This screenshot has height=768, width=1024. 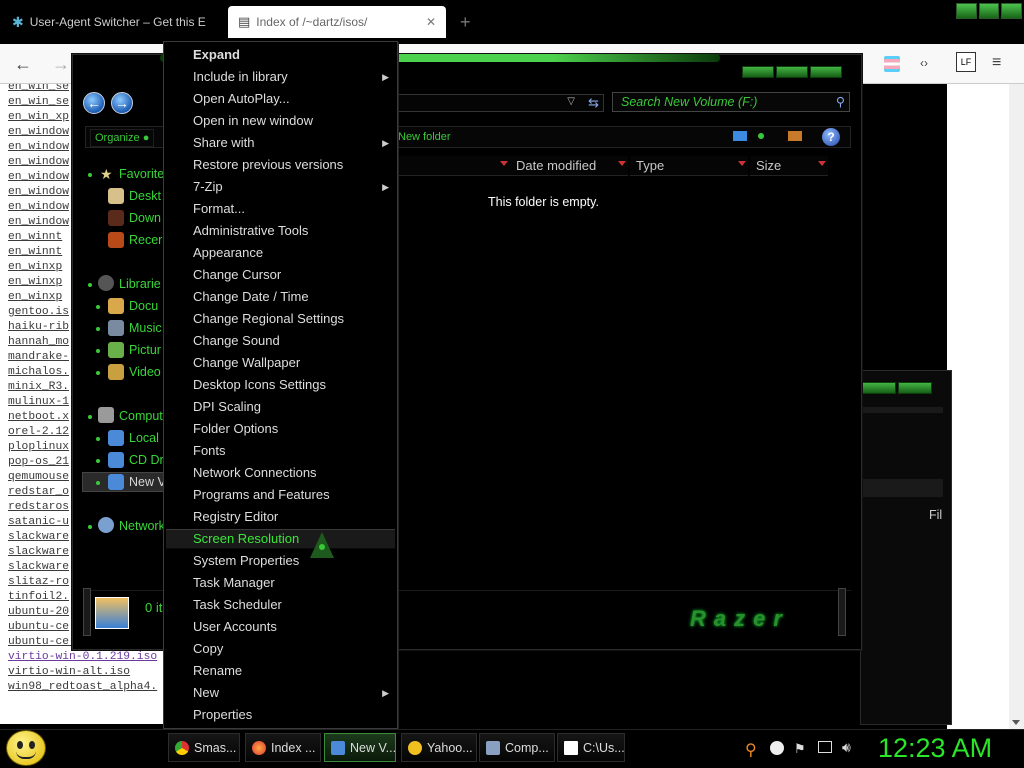 What do you see at coordinates (571, 101) in the screenshot?
I see `chevron-down-icon: ▽` at bounding box center [571, 101].